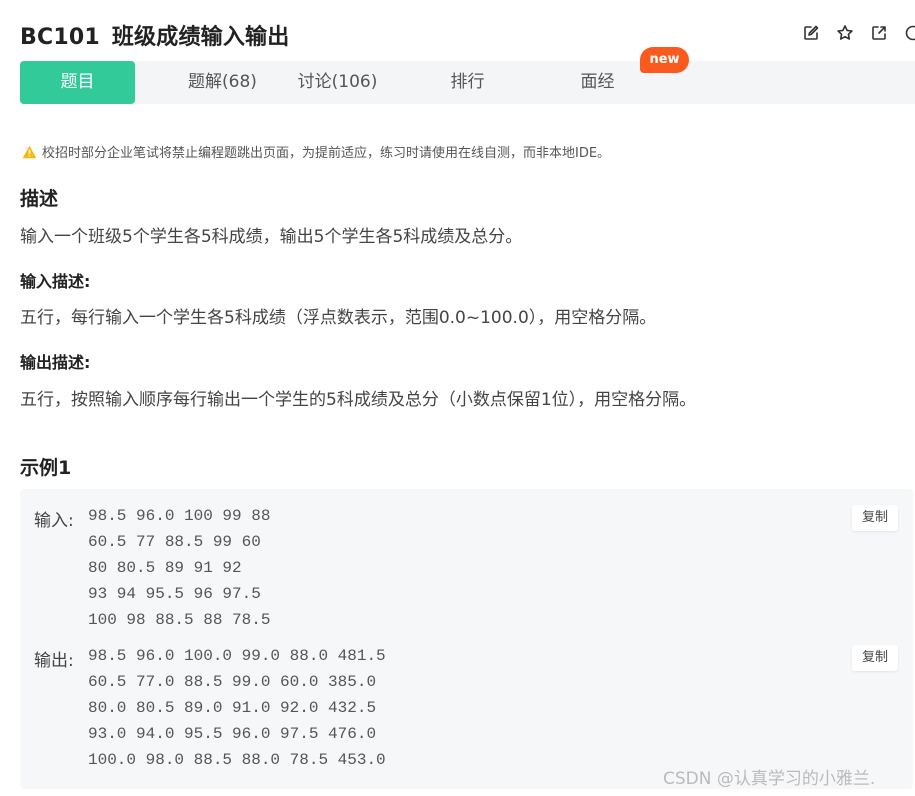  I want to click on example-input-label: 输入:, so click(54, 521).